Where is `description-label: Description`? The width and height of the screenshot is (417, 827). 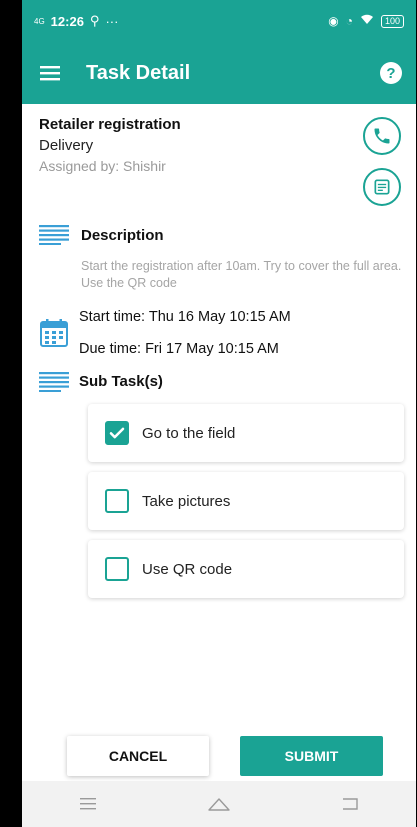
description-label: Description is located at coordinates (122, 235).